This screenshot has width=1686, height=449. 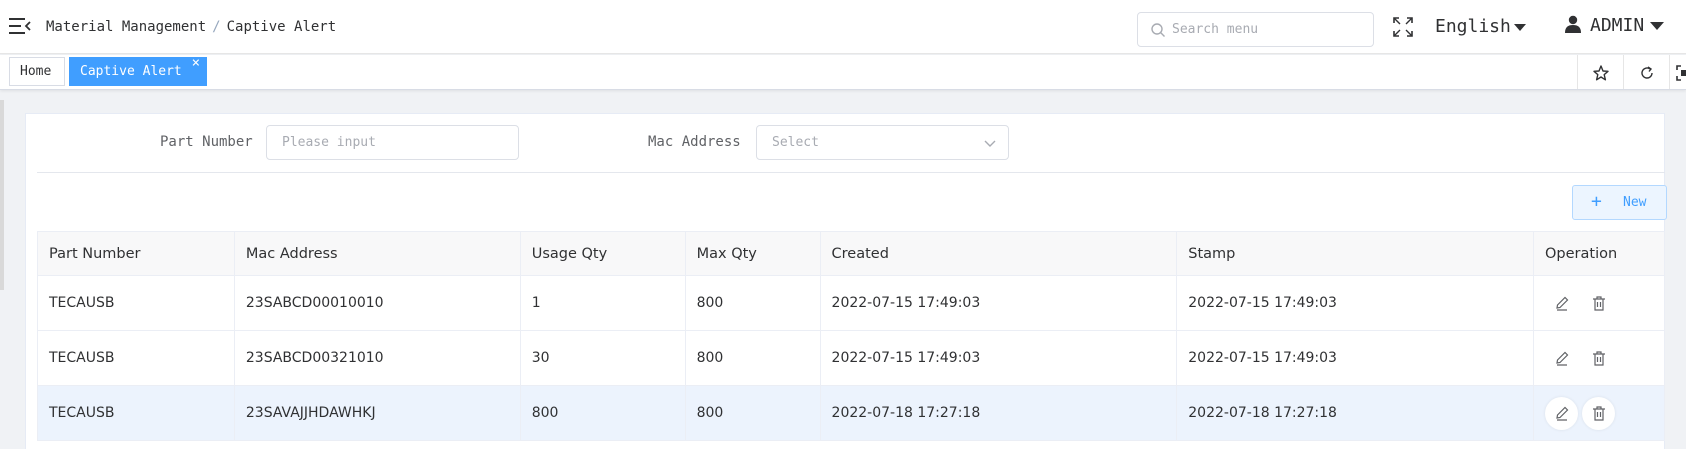 I want to click on breadcrumb-item-material-management: Material Management, so click(x=126, y=27).